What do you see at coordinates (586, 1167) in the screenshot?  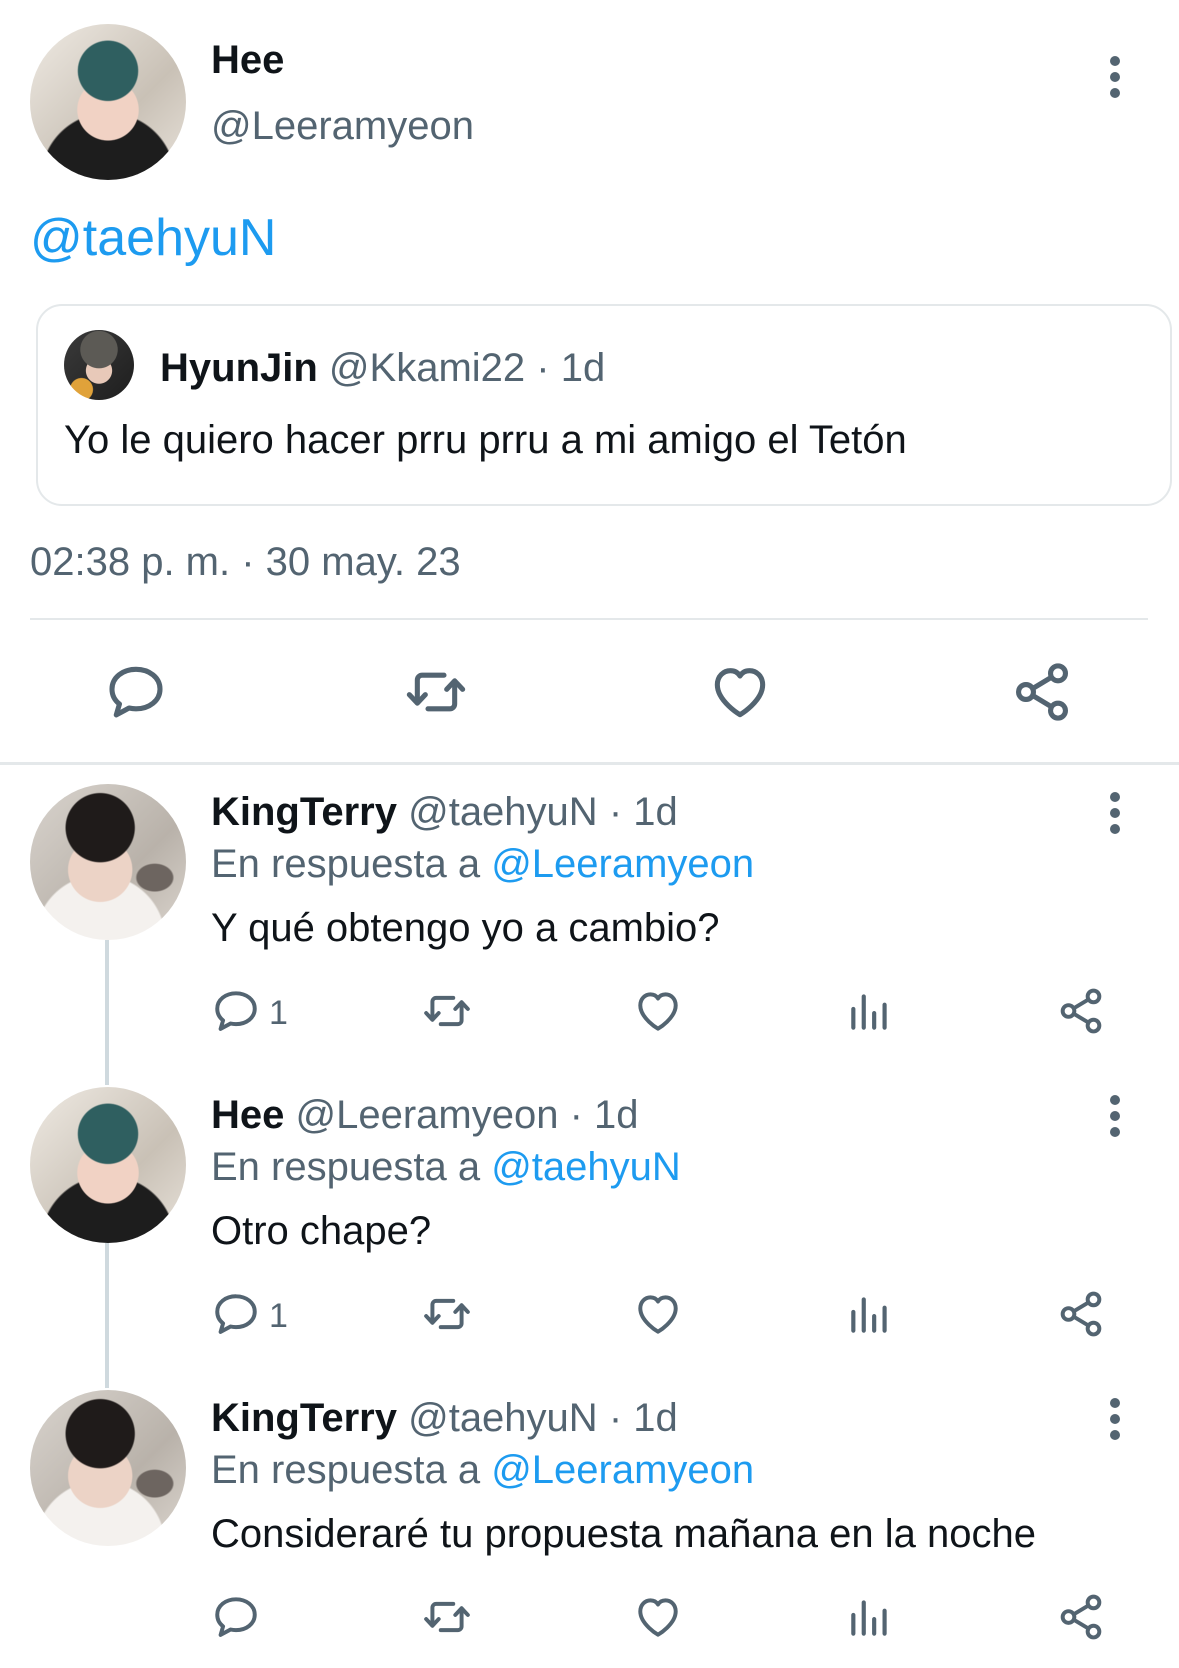 I see `reply-to-handle: @taehyuN` at bounding box center [586, 1167].